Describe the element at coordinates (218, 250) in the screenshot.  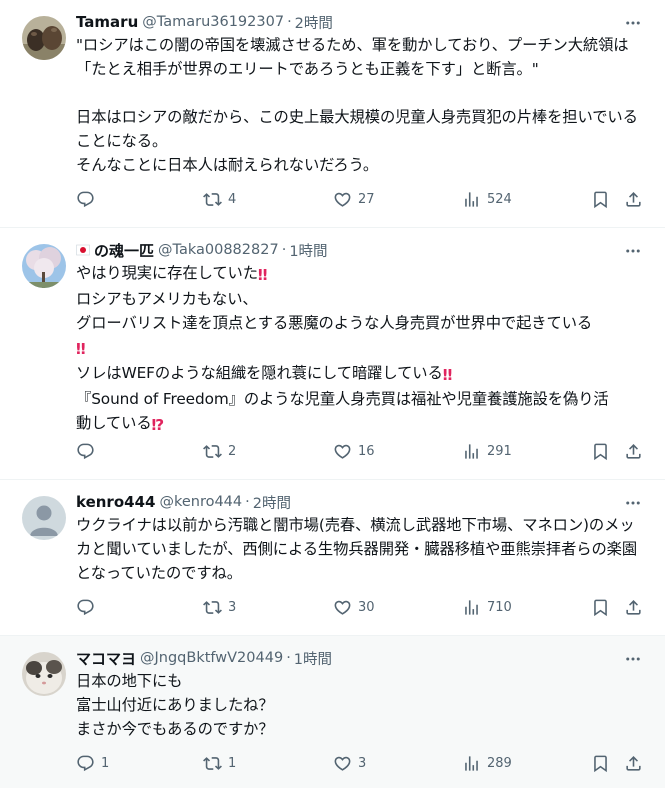
I see `user-handle: @Taka00882827` at that location.